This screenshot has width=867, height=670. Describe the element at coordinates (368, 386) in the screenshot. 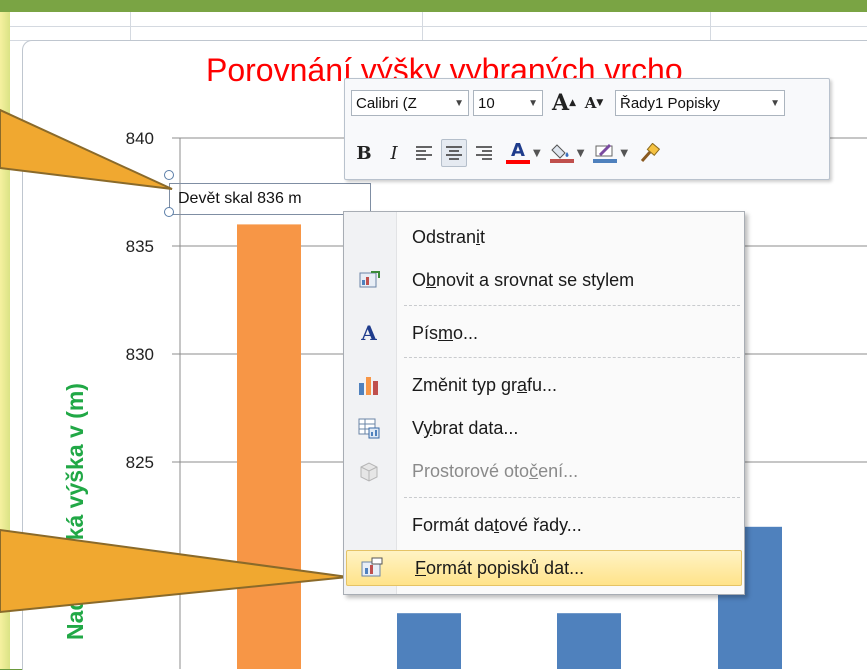

I see `chart-type-icon` at that location.